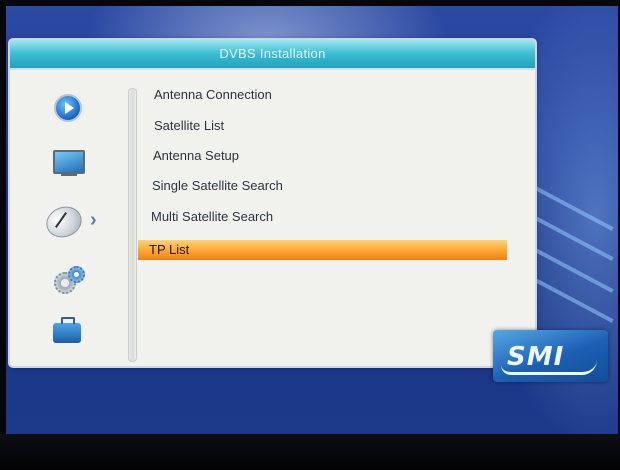  Describe the element at coordinates (310, 452) in the screenshot. I see `tv-bezel` at that location.